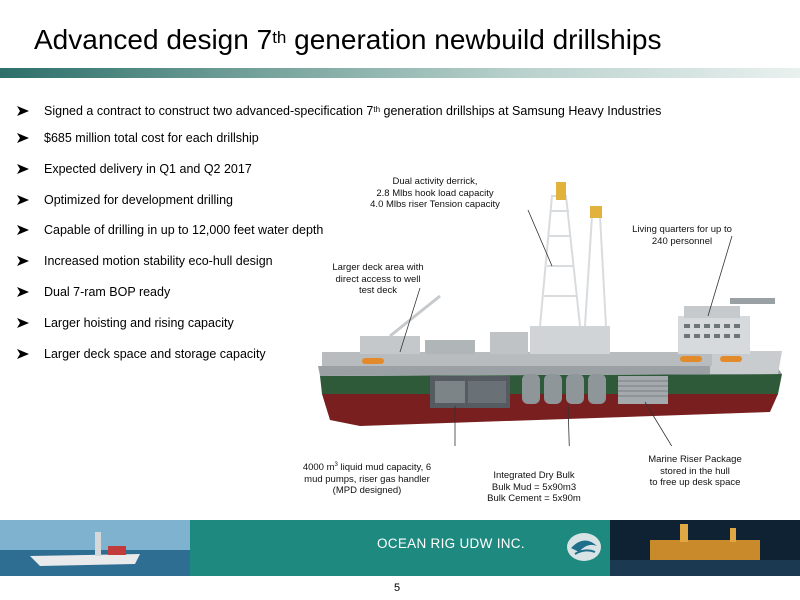 This screenshot has height=600, width=800. What do you see at coordinates (415, 316) in the screenshot?
I see `crane` at bounding box center [415, 316].